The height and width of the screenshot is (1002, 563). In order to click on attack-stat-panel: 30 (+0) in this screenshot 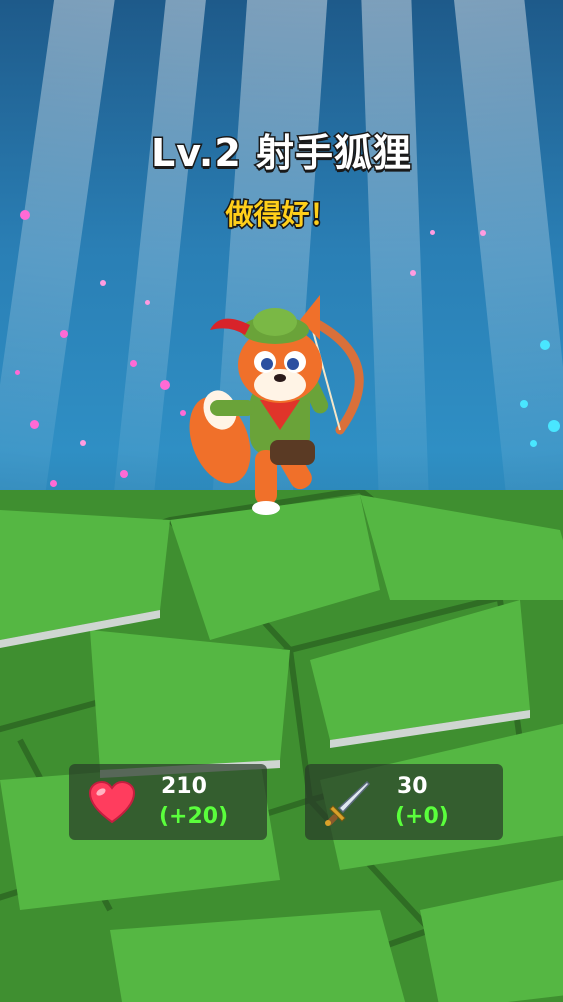, I will do `click(404, 802)`.